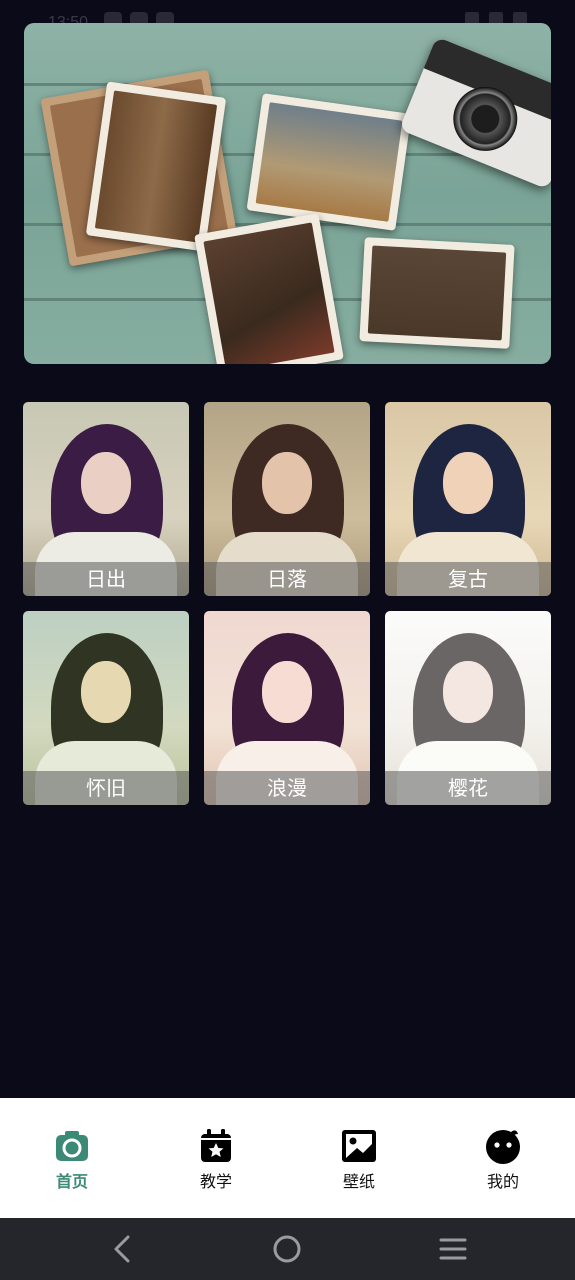 The image size is (575, 1280). Describe the element at coordinates (269, 288) in the screenshot. I see `hero-photo-leaves` at that location.